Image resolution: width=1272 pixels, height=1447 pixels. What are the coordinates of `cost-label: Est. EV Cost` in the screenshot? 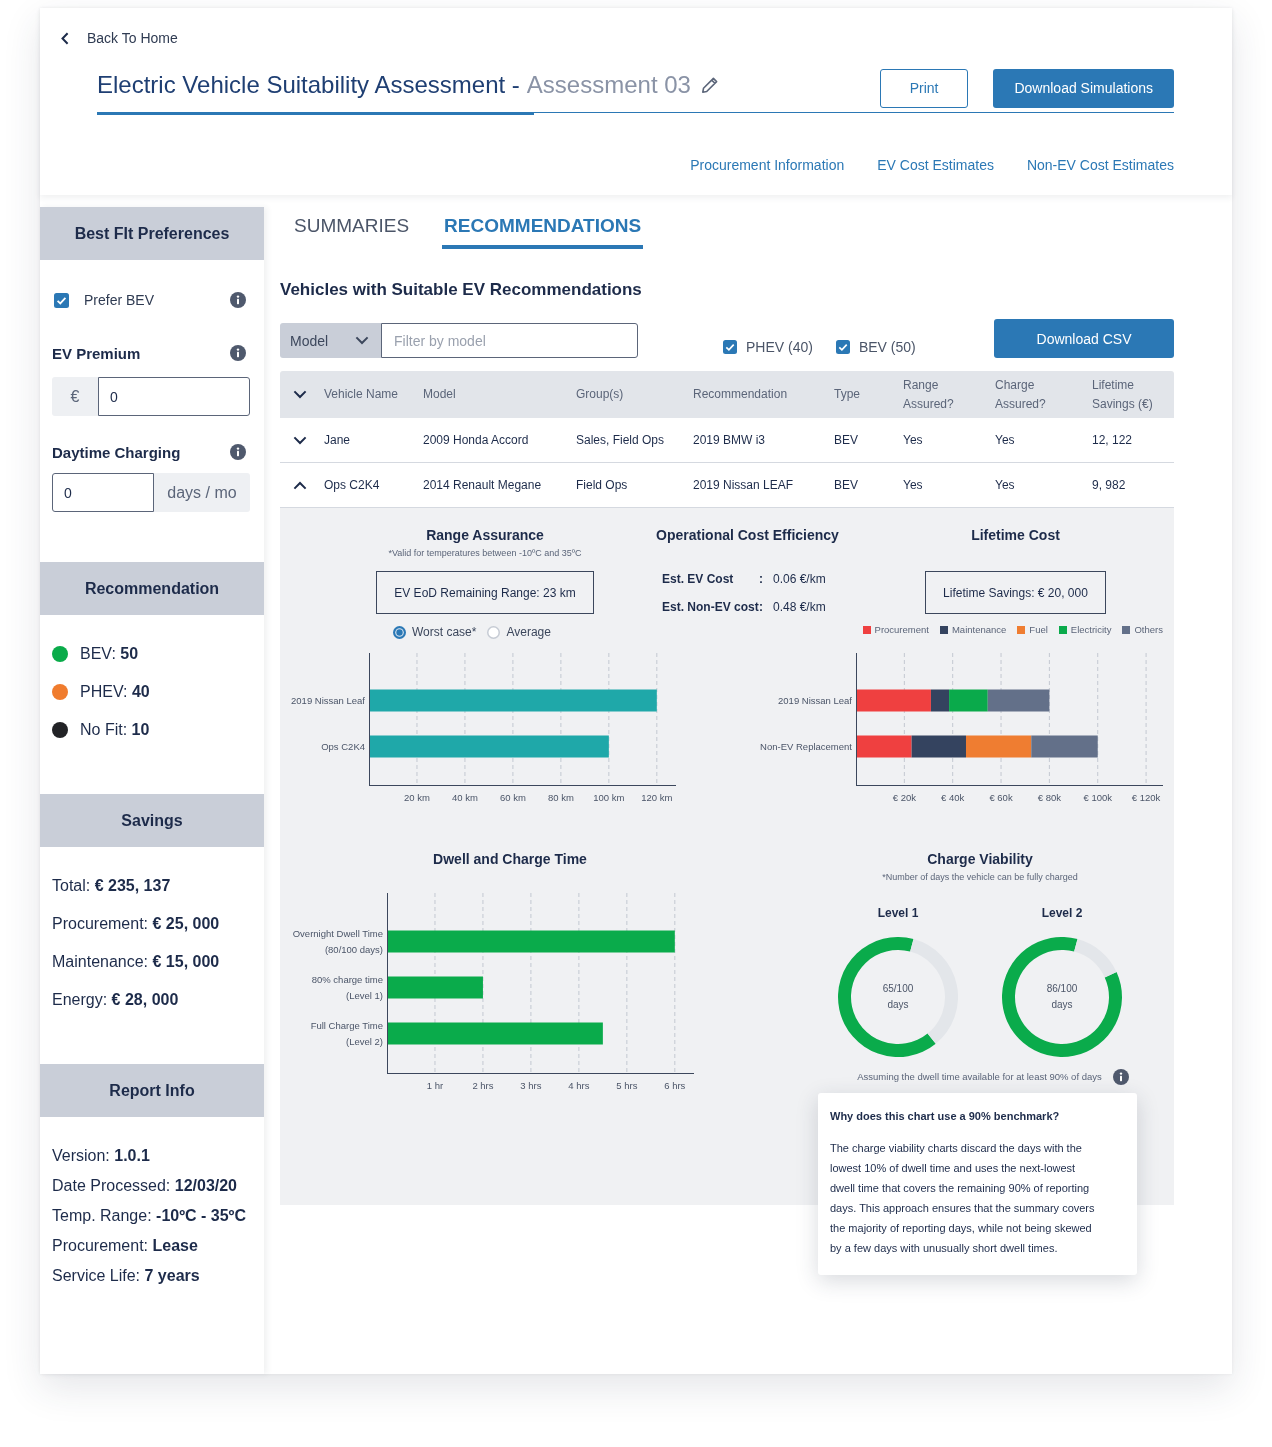 It's located at (698, 579).